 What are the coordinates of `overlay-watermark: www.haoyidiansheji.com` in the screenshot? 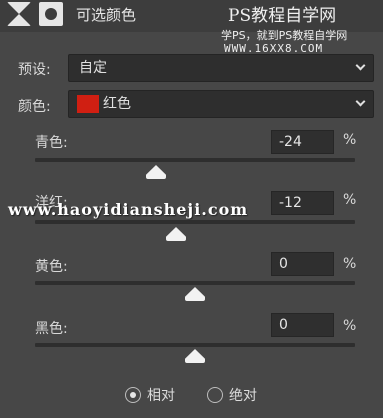 It's located at (128, 209).